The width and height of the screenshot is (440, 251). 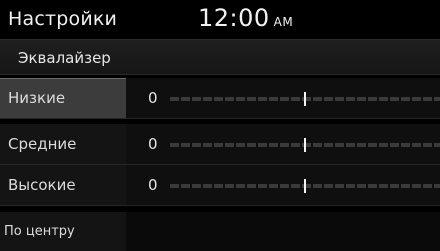 What do you see at coordinates (63, 185) in the screenshot?
I see `band-label-treble: Высокие` at bounding box center [63, 185].